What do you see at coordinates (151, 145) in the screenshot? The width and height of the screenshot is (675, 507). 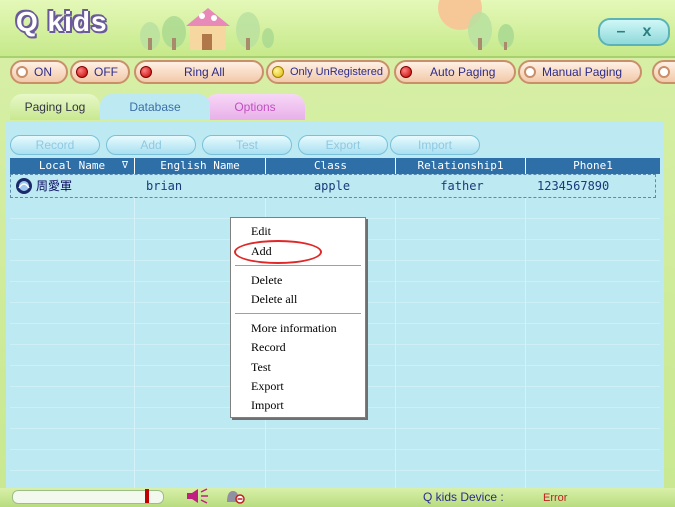 I see `add-button: Add` at bounding box center [151, 145].